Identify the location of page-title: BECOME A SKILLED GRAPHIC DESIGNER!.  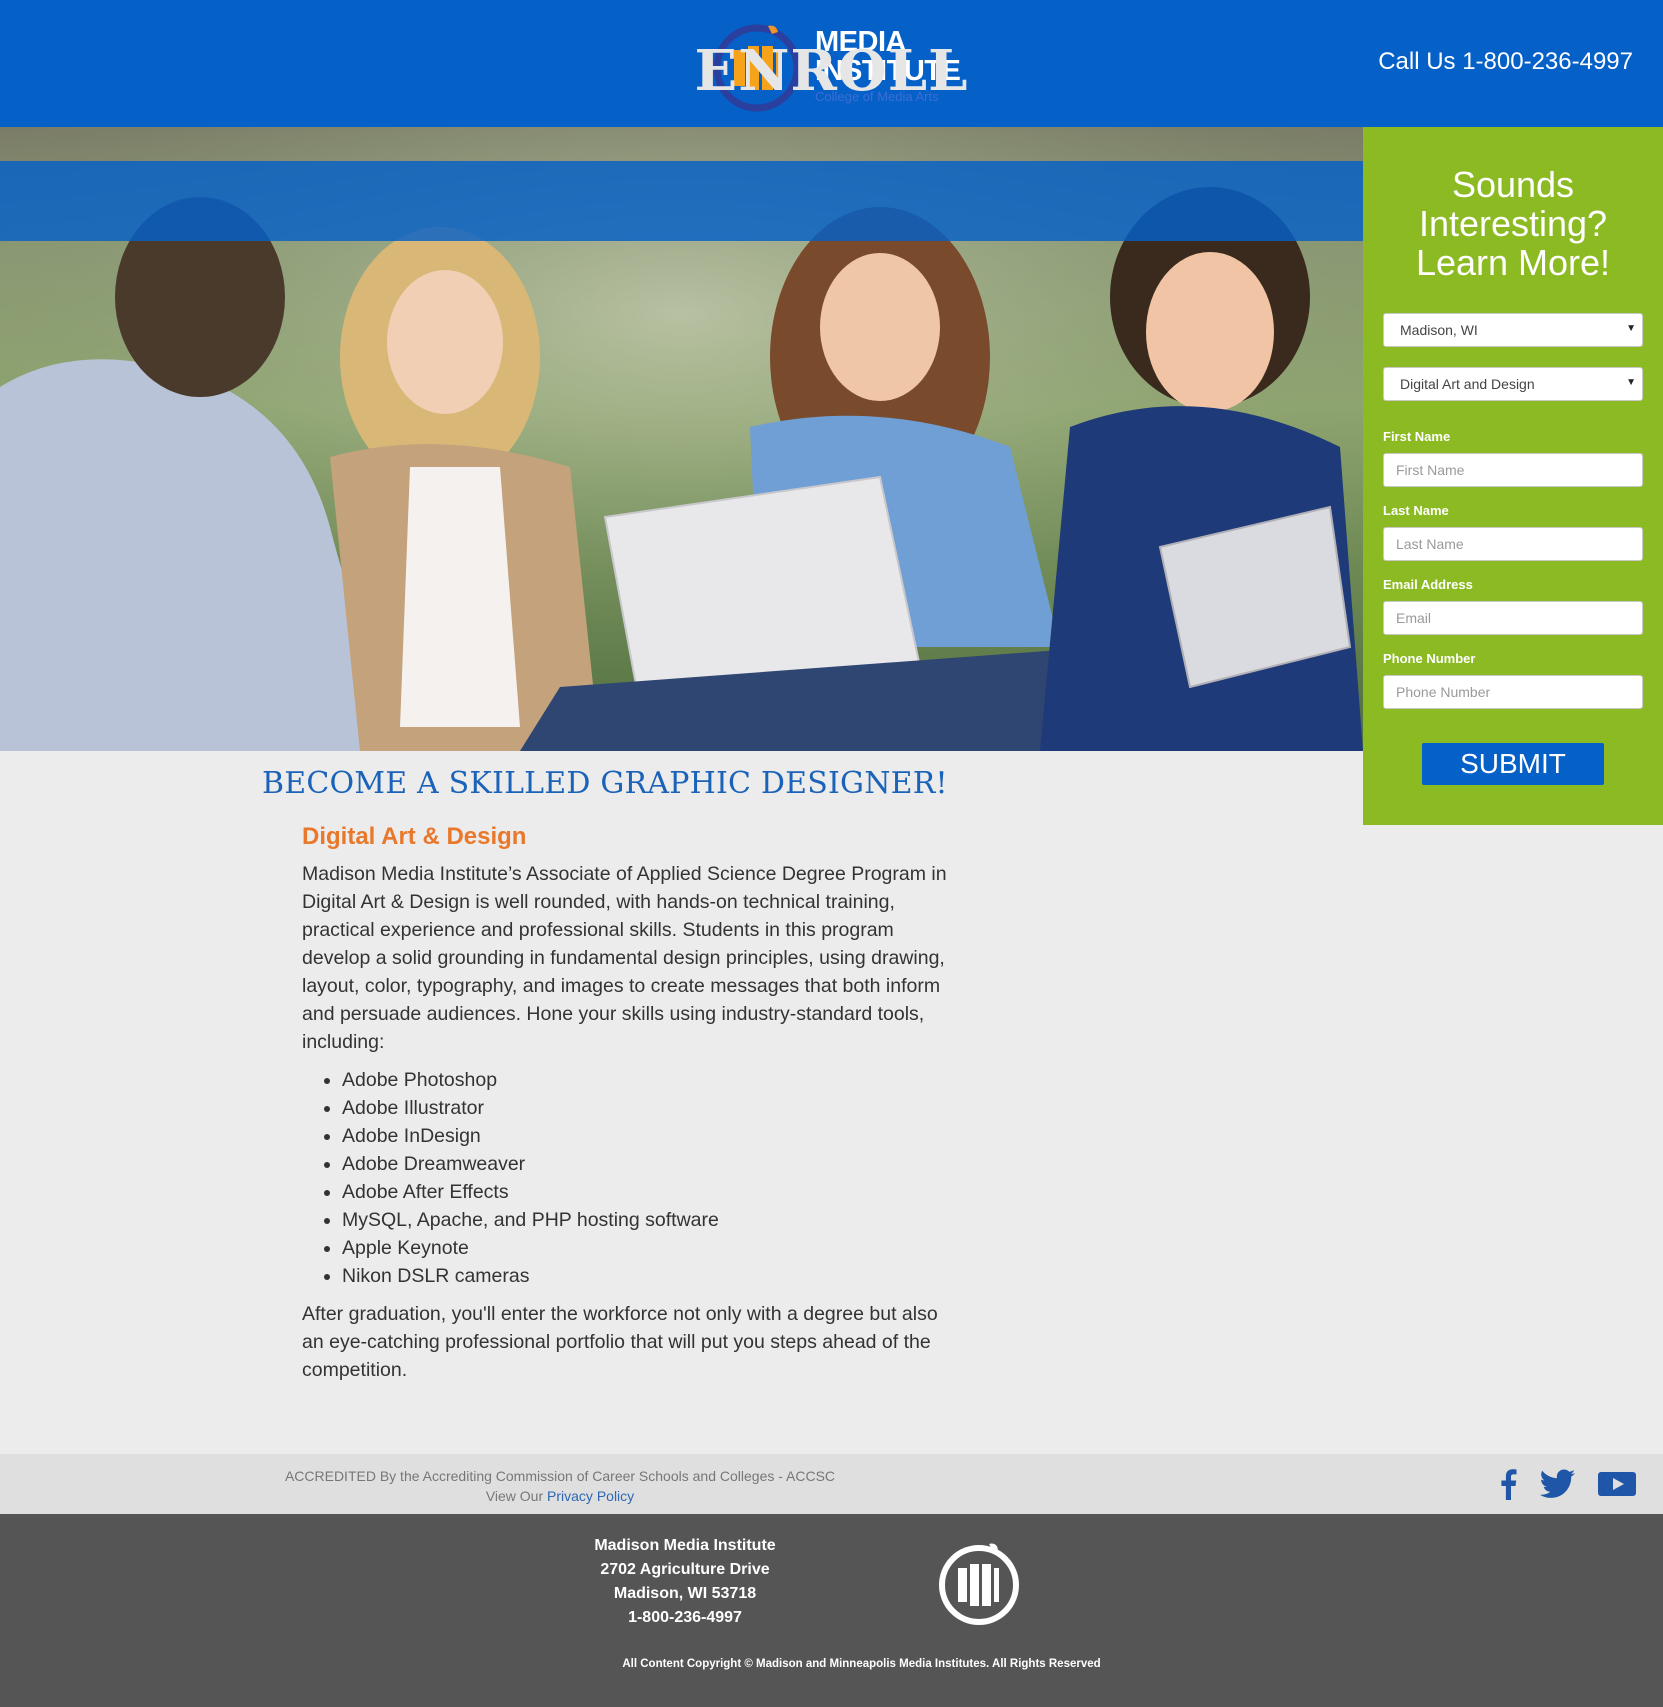
(605, 783).